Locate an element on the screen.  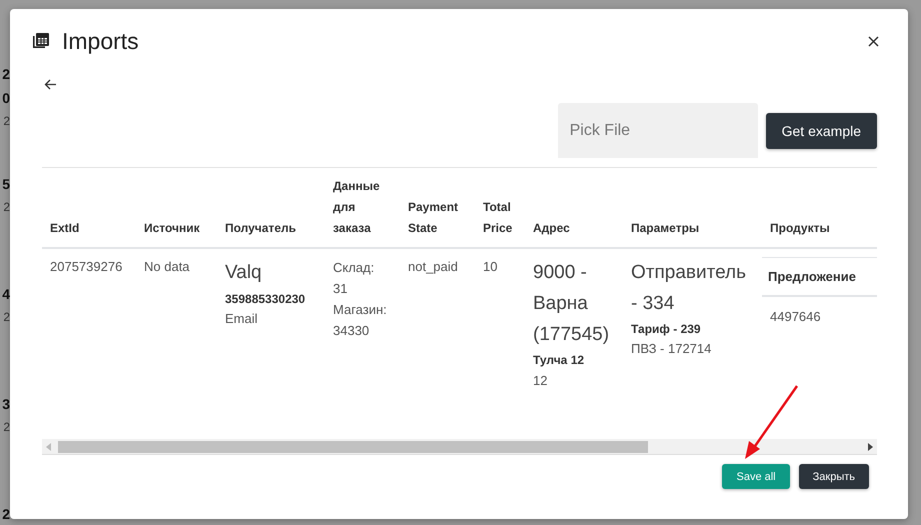
background-text: 5 is located at coordinates (6, 184).